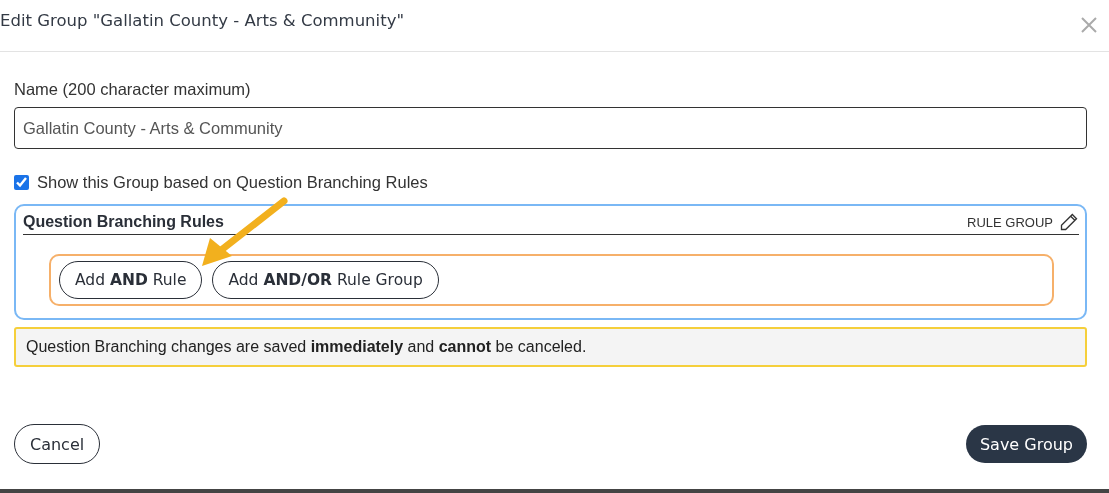 This screenshot has width=1109, height=493. Describe the element at coordinates (57, 444) in the screenshot. I see `cancel-button: Cancel` at that location.